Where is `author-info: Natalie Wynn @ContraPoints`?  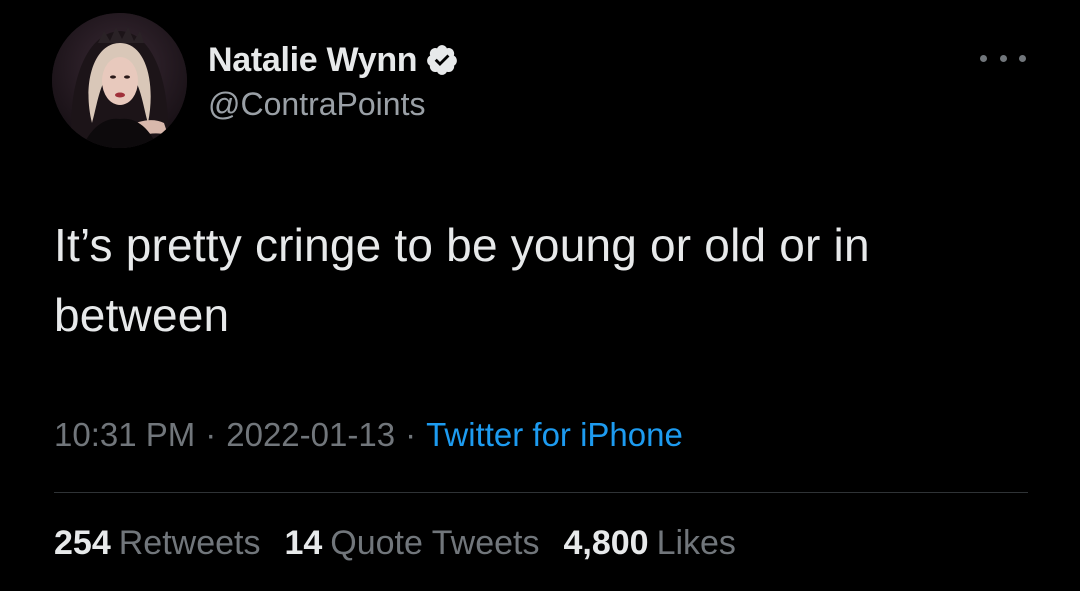
author-info: Natalie Wynn @ContraPoints is located at coordinates (333, 80).